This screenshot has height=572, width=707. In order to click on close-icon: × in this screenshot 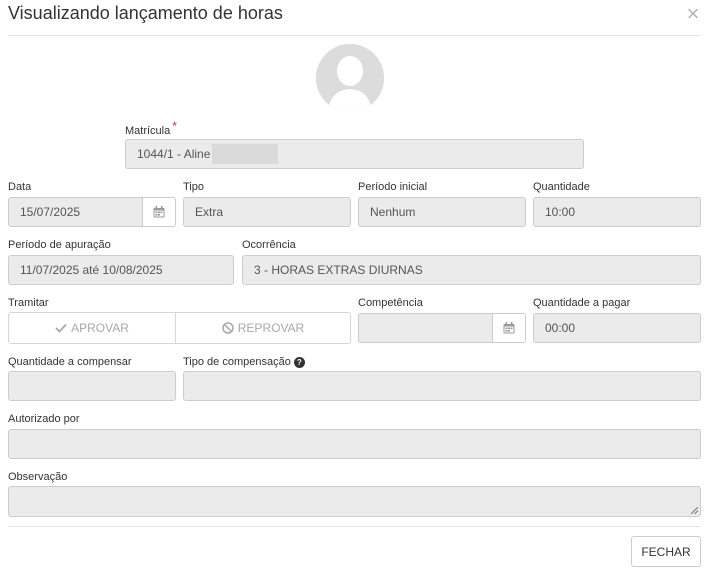, I will do `click(693, 14)`.